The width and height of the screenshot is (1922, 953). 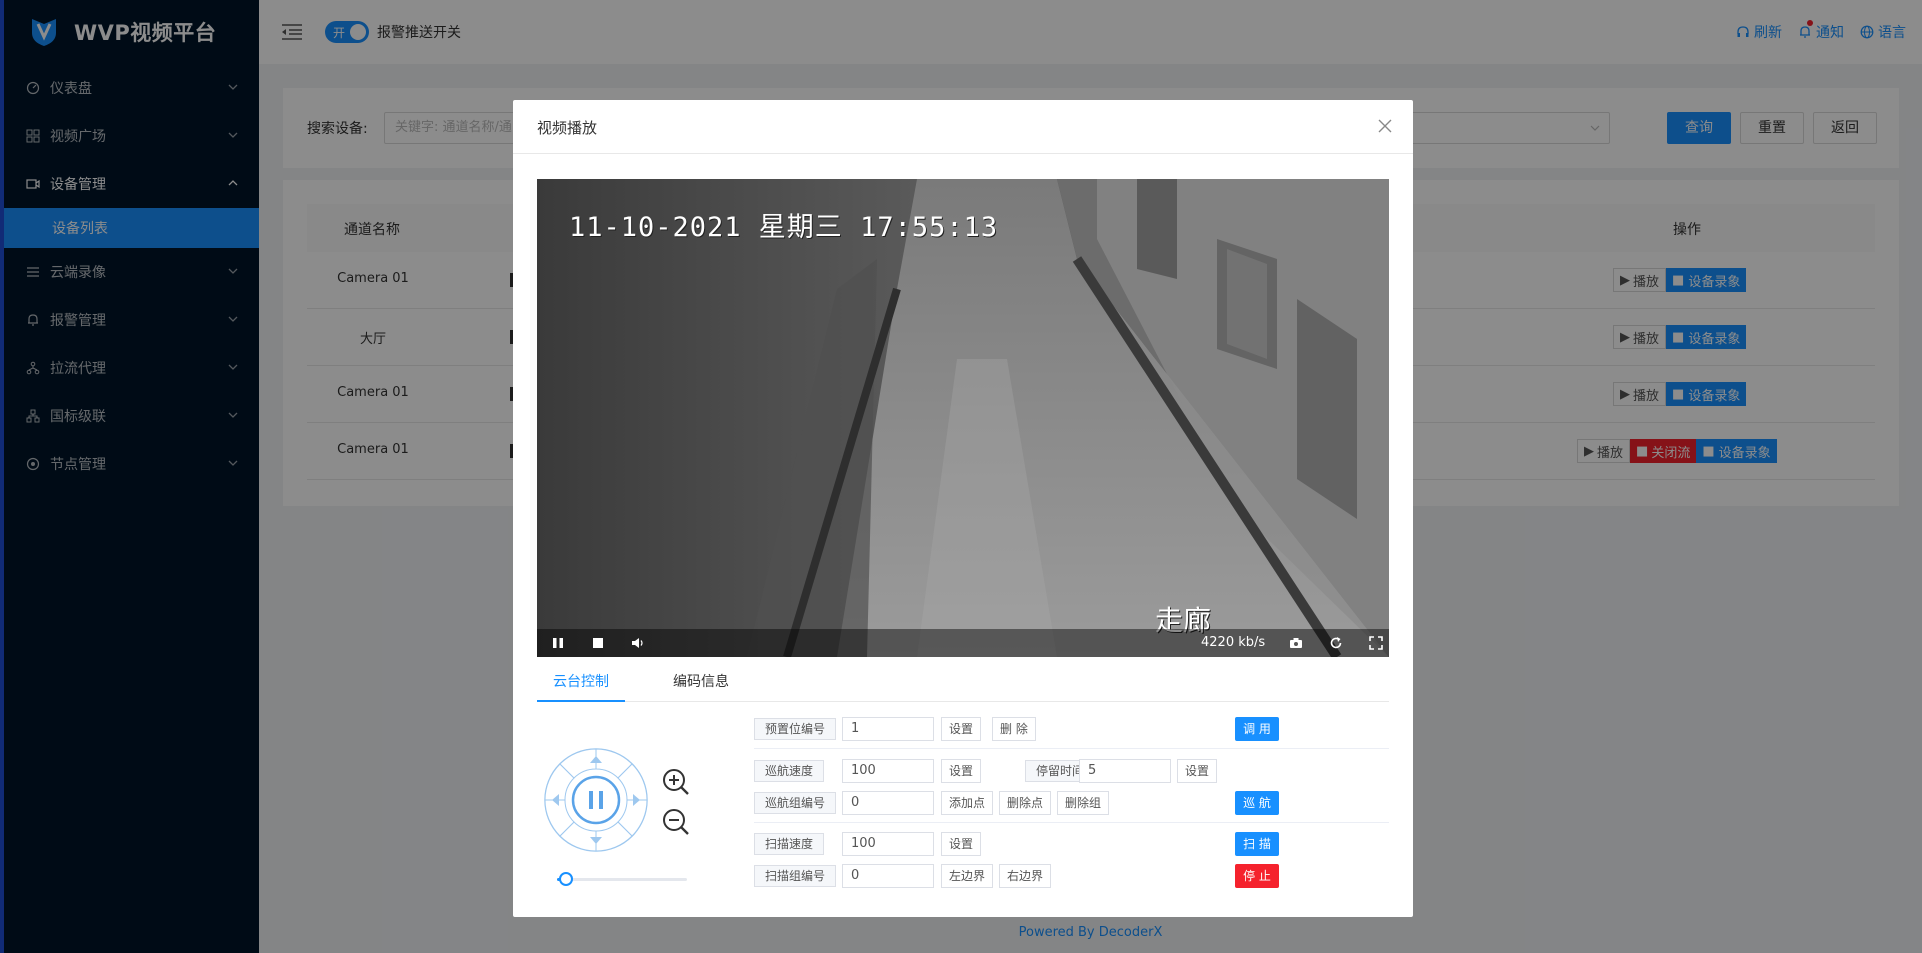 What do you see at coordinates (581, 681) in the screenshot?
I see `tab-ptz-control: 云台控制` at bounding box center [581, 681].